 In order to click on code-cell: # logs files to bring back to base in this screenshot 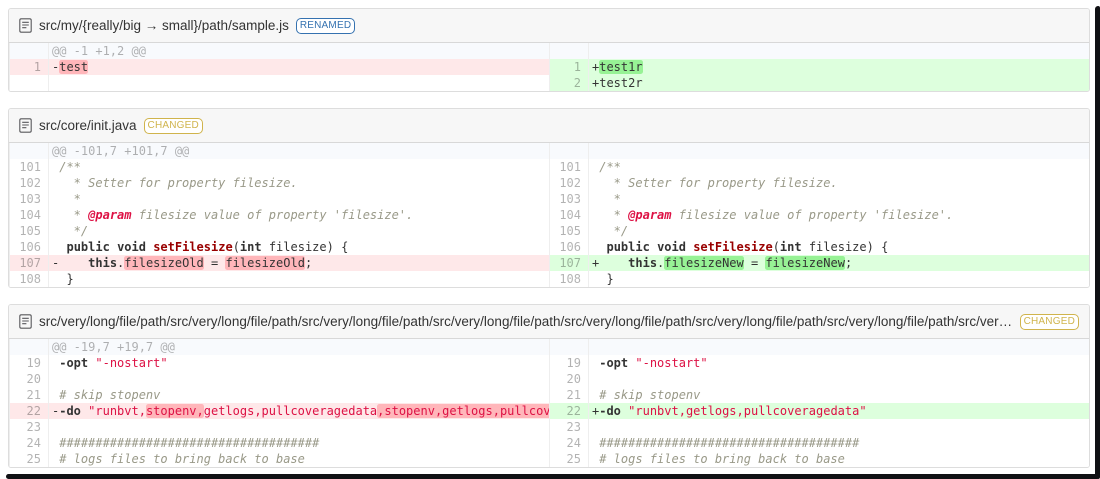, I will do `click(299, 459)`.